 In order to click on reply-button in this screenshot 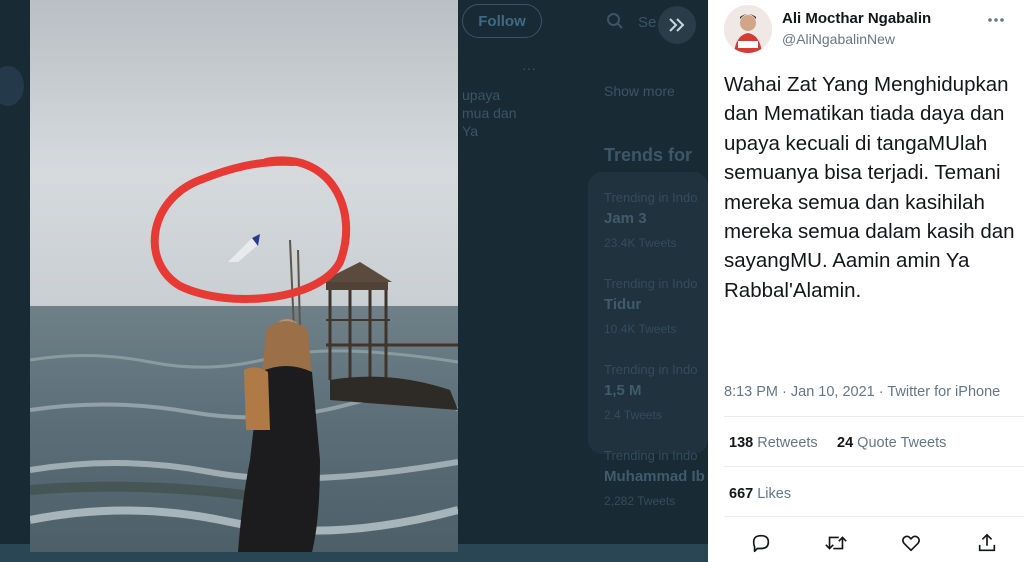, I will do `click(761, 543)`.